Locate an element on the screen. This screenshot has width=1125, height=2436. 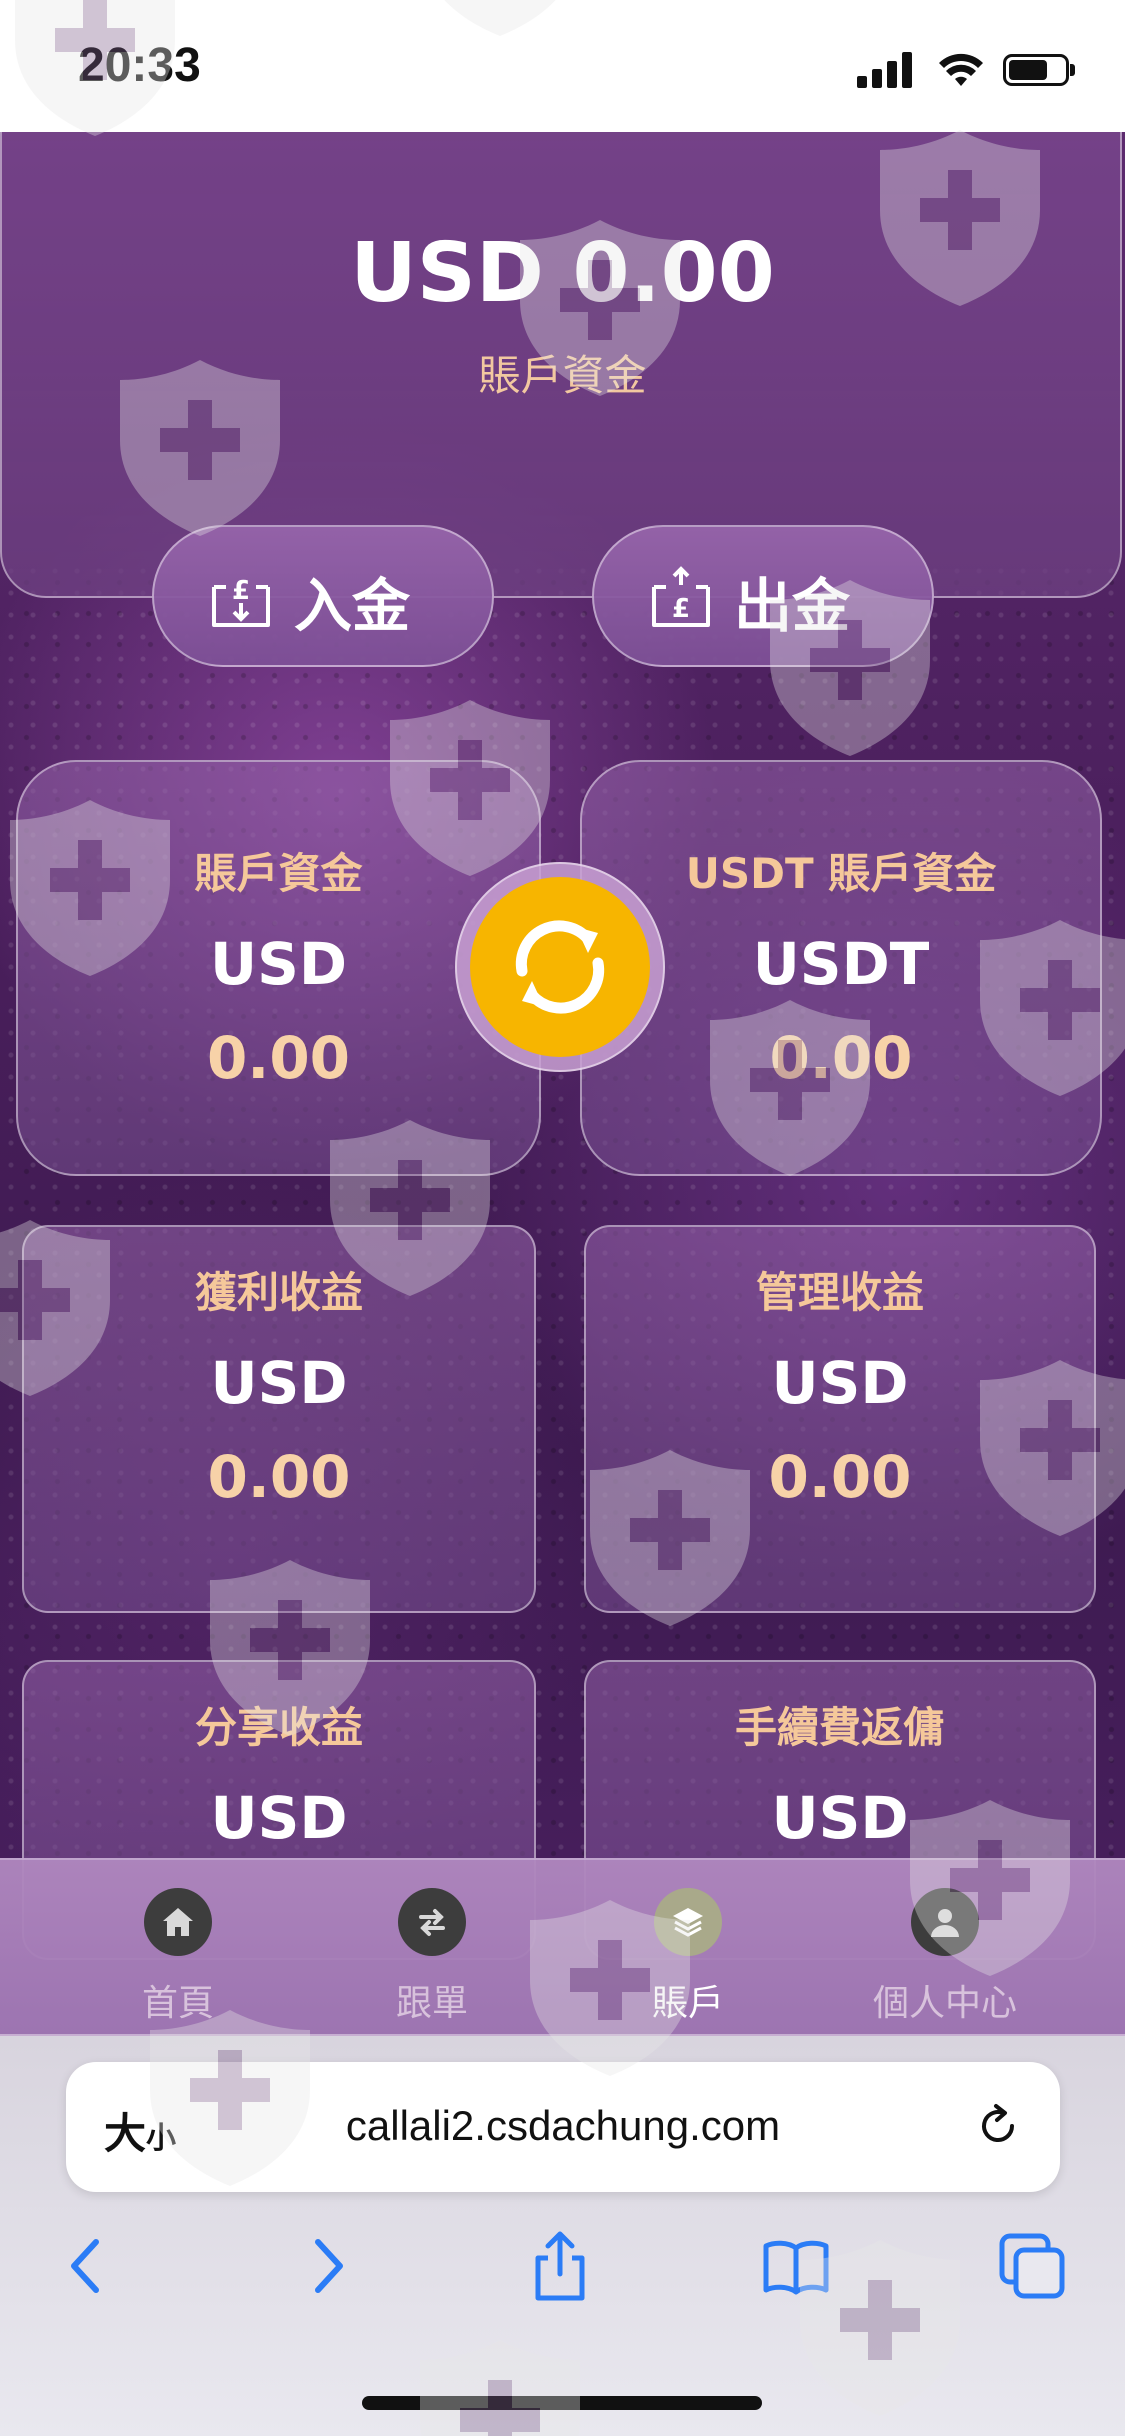
withdraw-button: £ 出金 is located at coordinates (763, 596).